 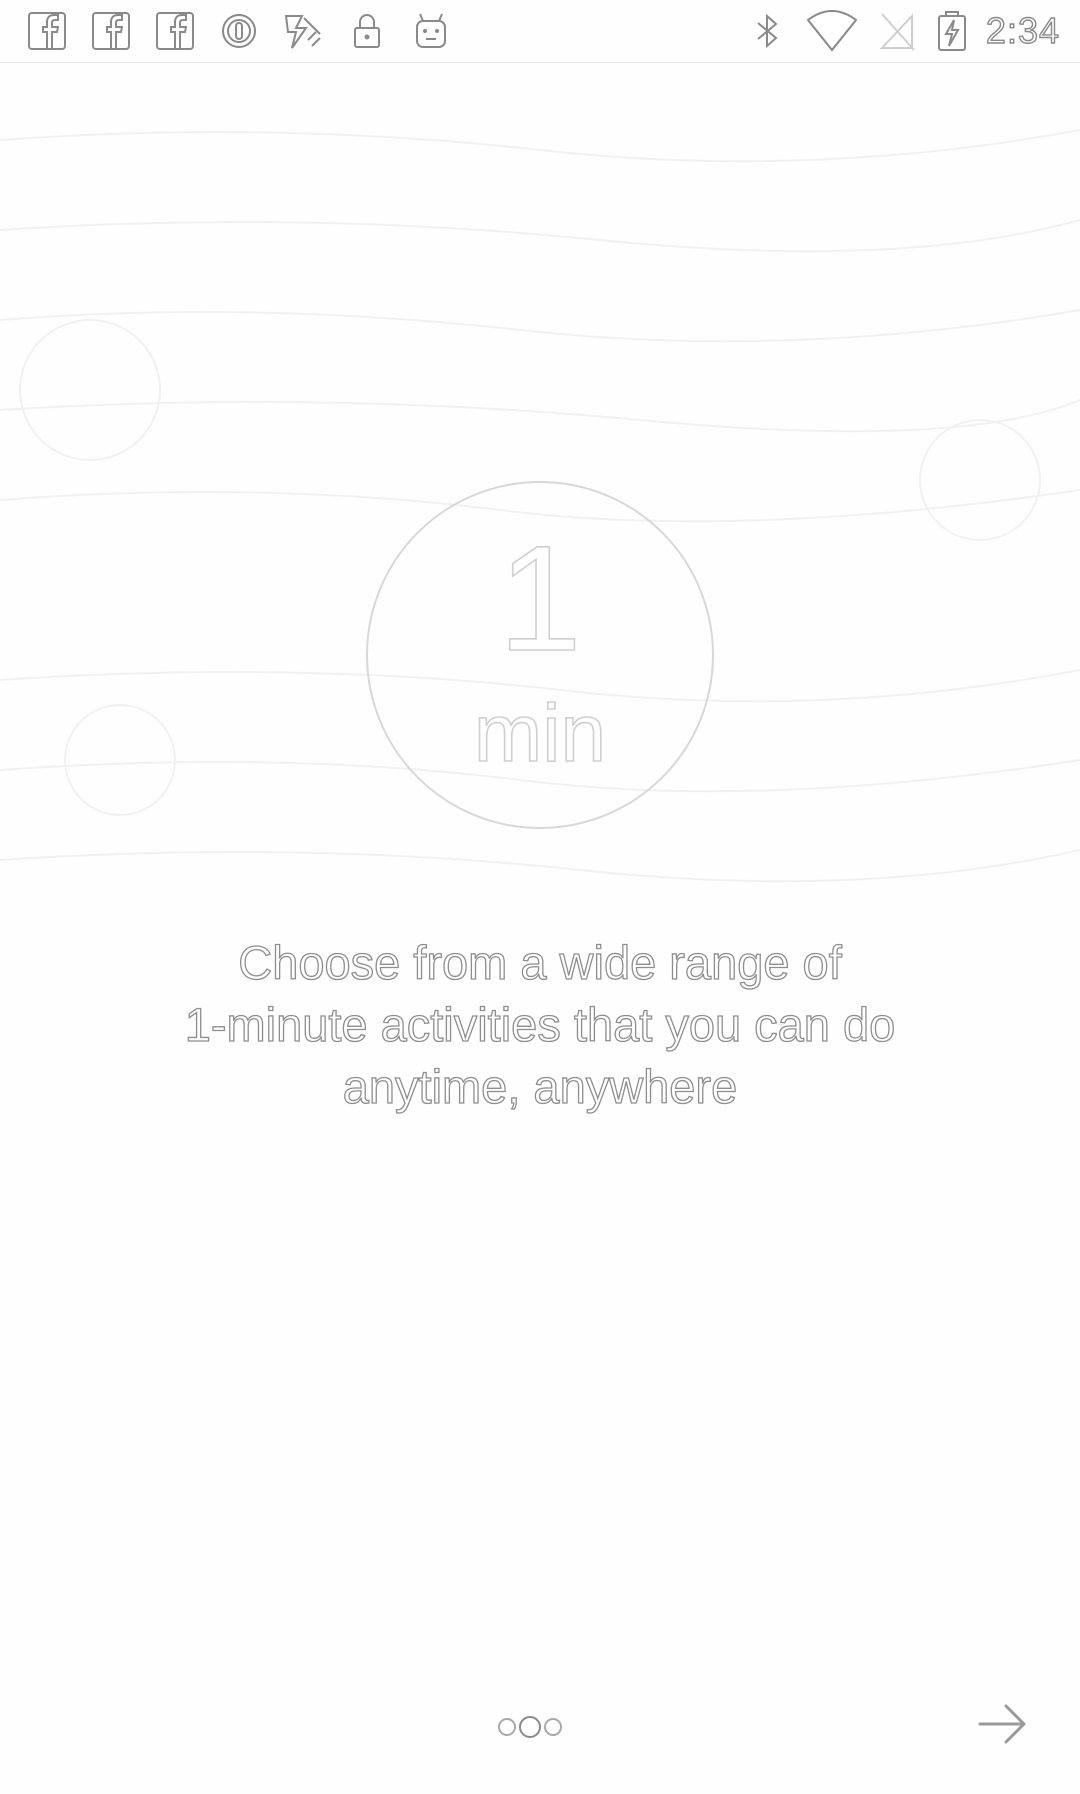 What do you see at coordinates (539, 598) in the screenshot?
I see `duration-number: 1` at bounding box center [539, 598].